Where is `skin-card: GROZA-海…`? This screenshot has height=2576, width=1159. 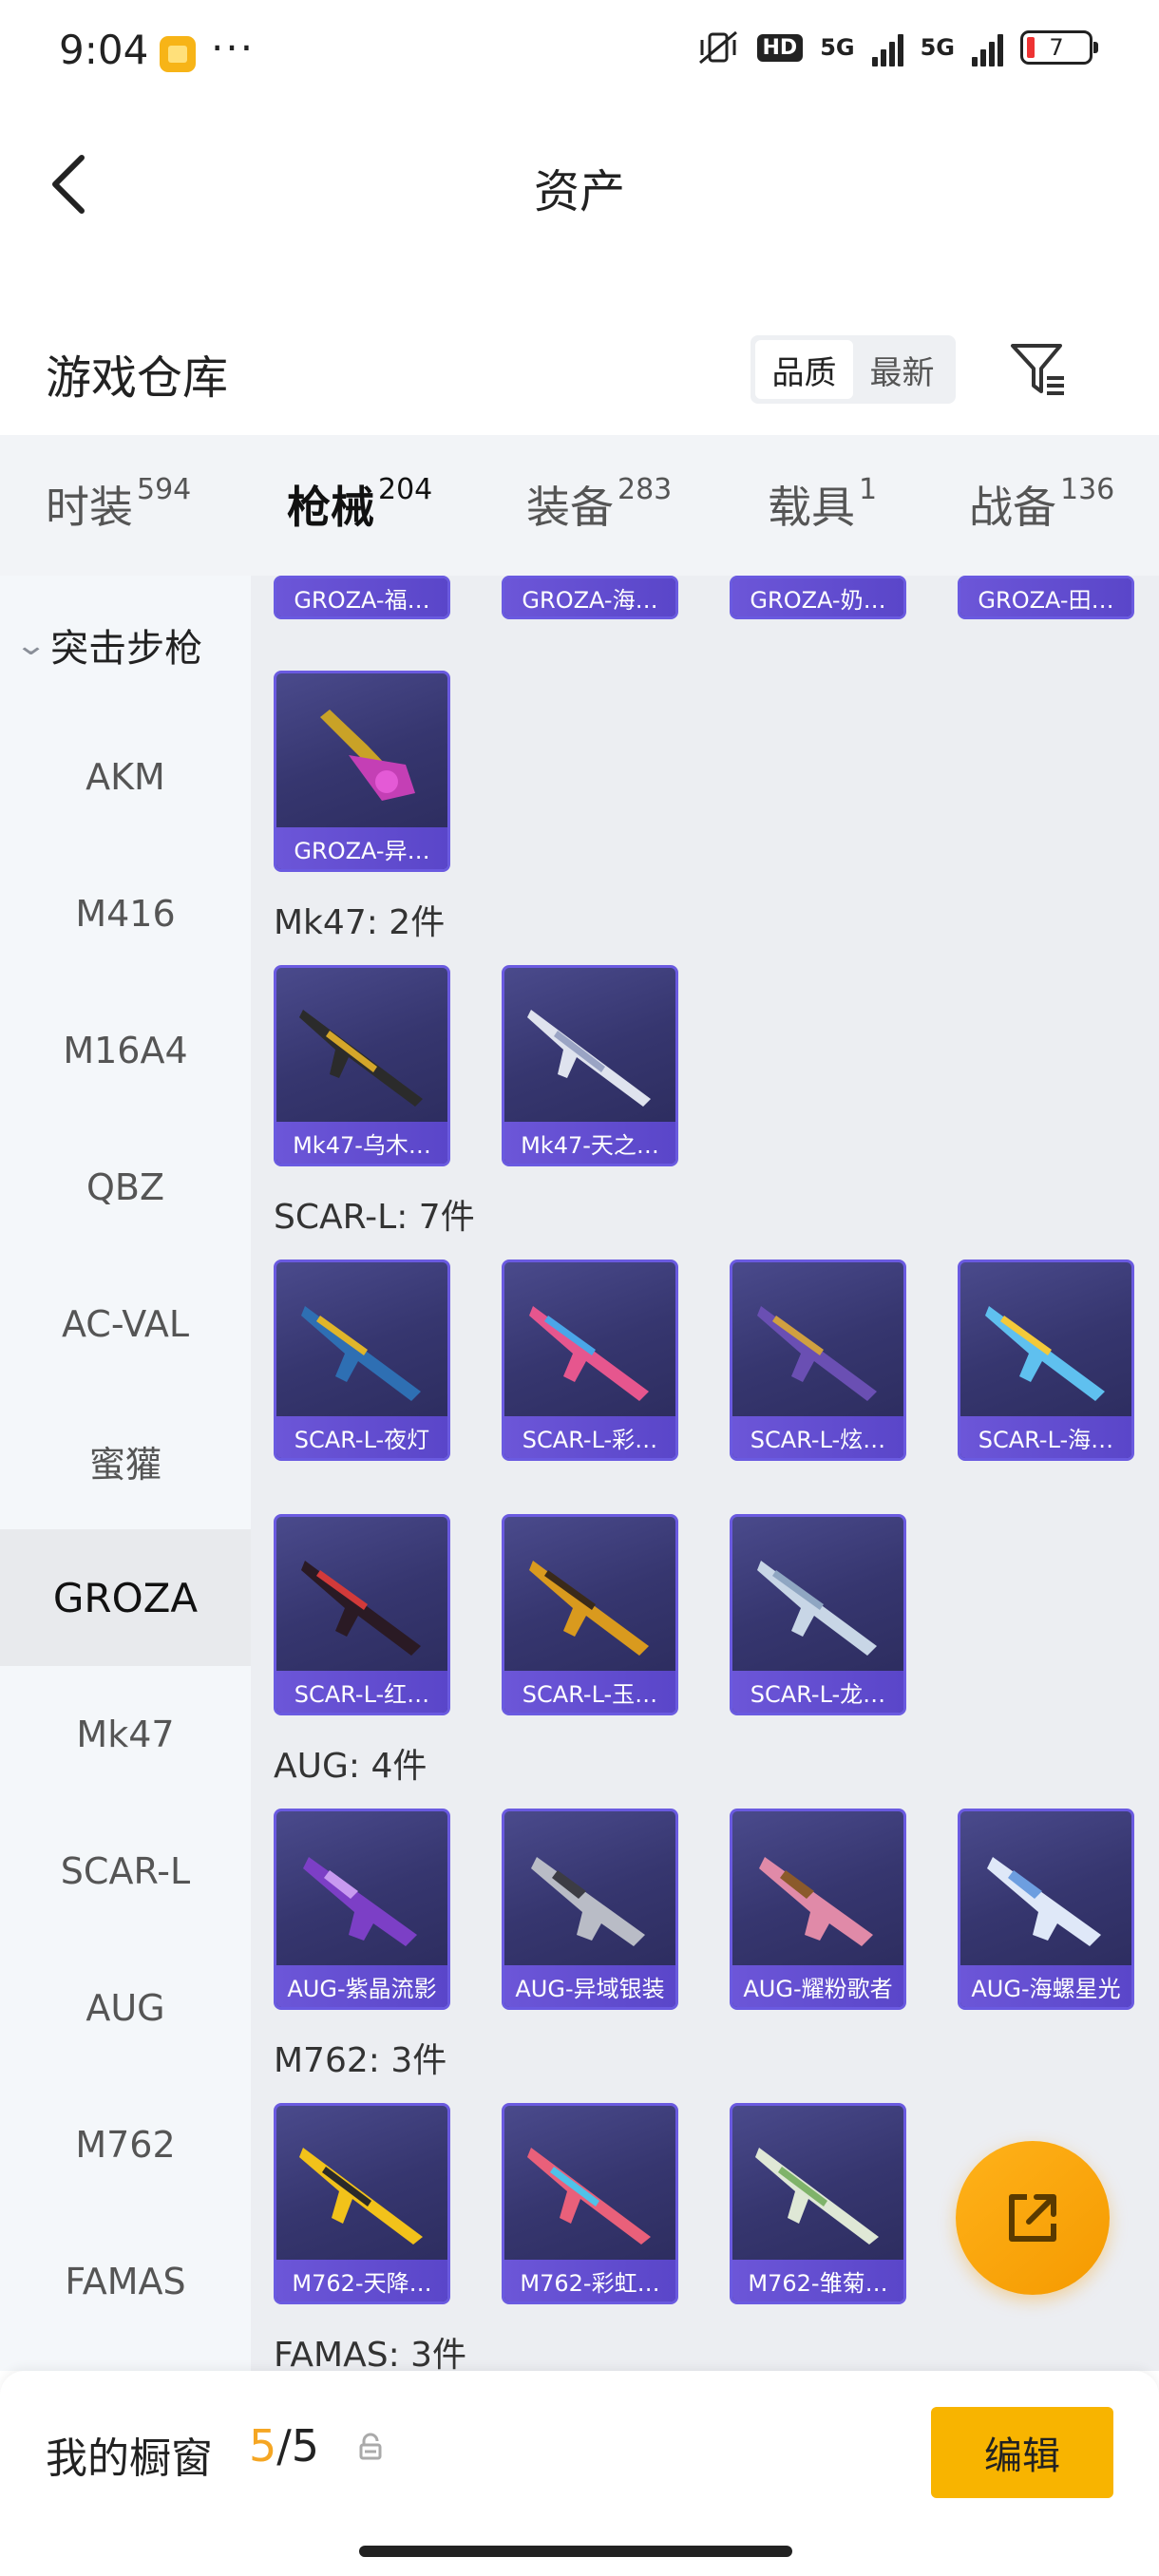 skin-card: GROZA-海… is located at coordinates (590, 597).